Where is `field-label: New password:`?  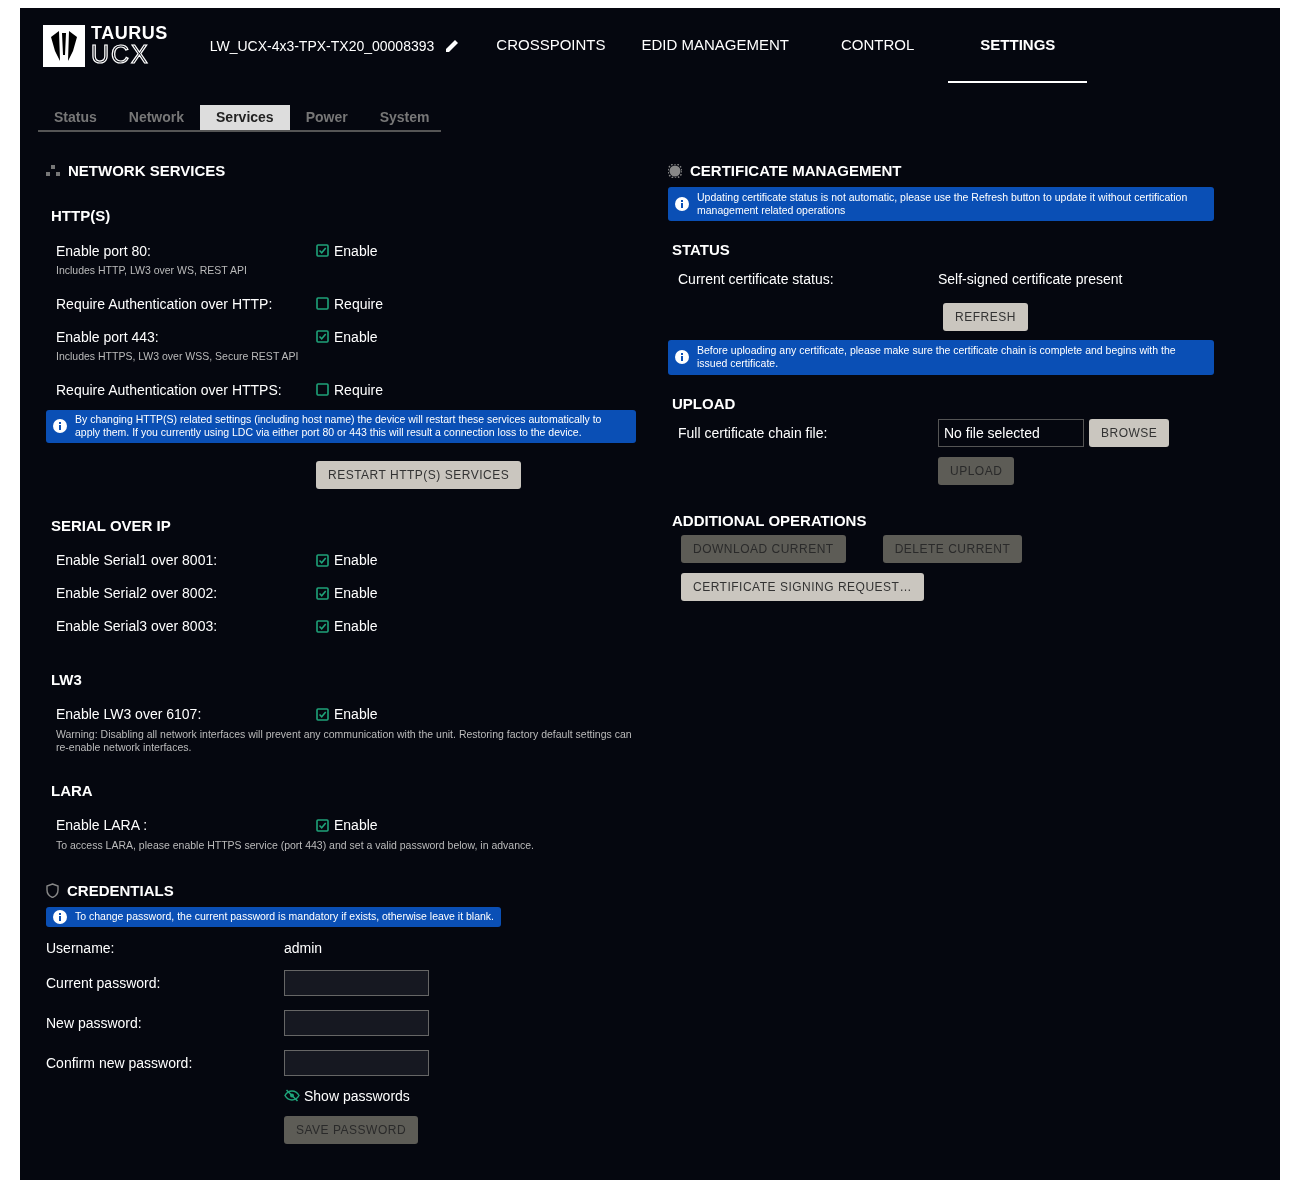
field-label: New password: is located at coordinates (94, 1022).